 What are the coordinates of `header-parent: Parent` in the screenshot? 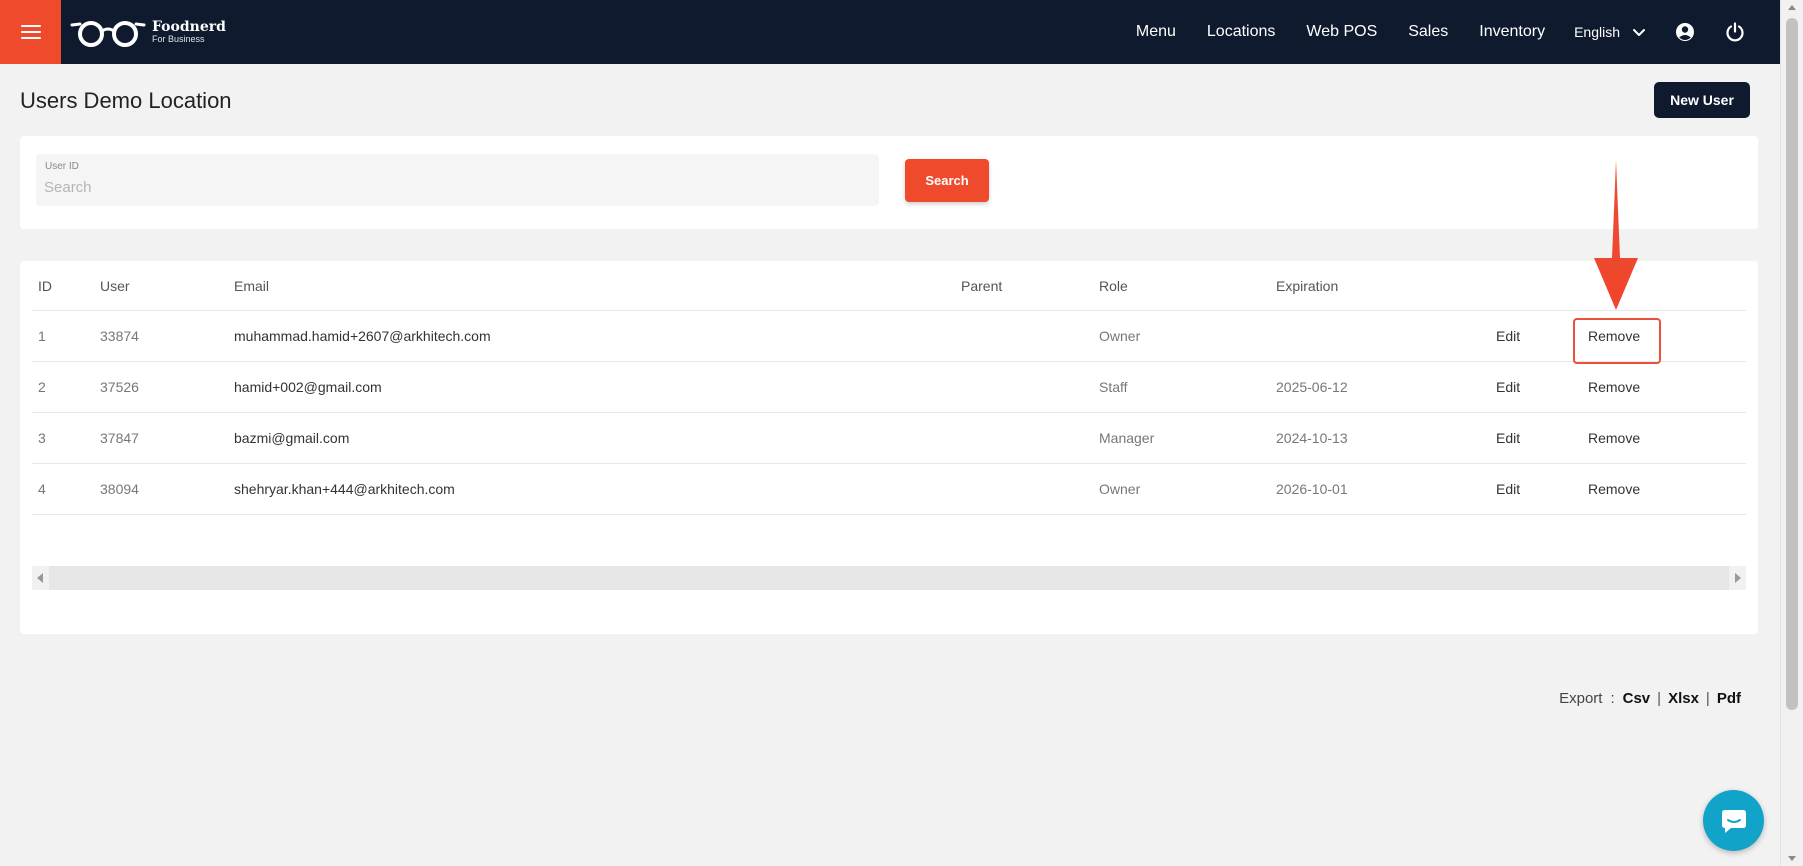 It's located at (982, 285).